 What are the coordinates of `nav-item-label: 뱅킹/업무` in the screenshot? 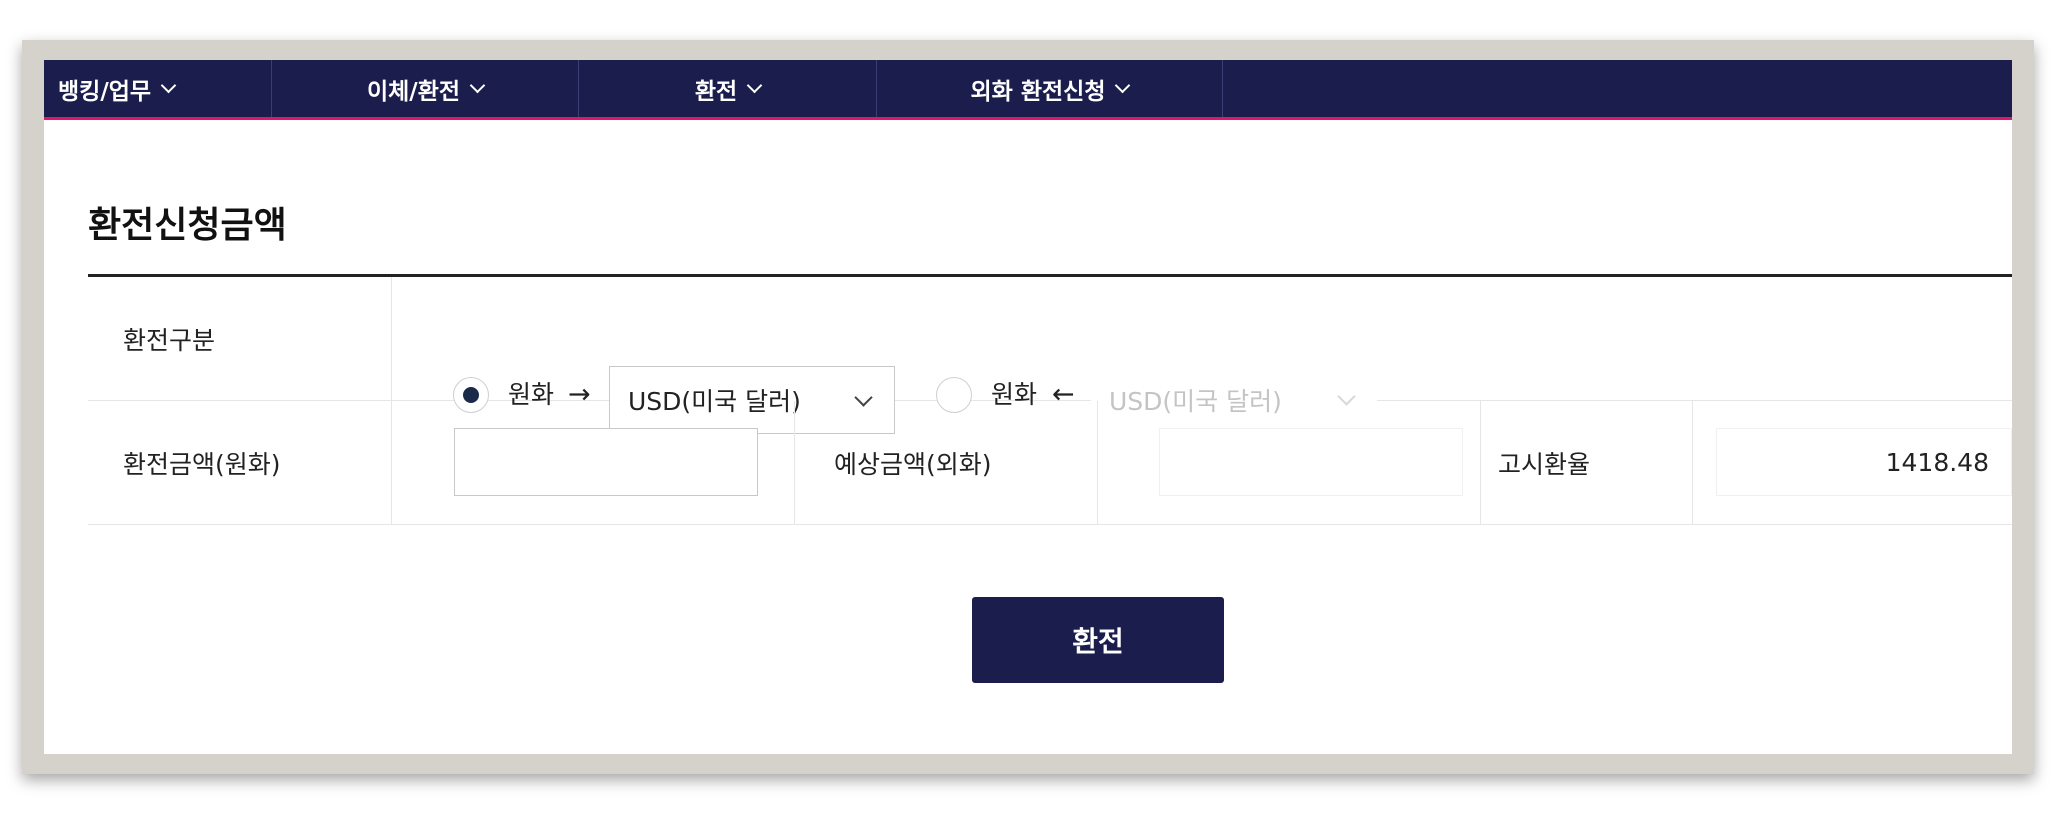 It's located at (105, 91).